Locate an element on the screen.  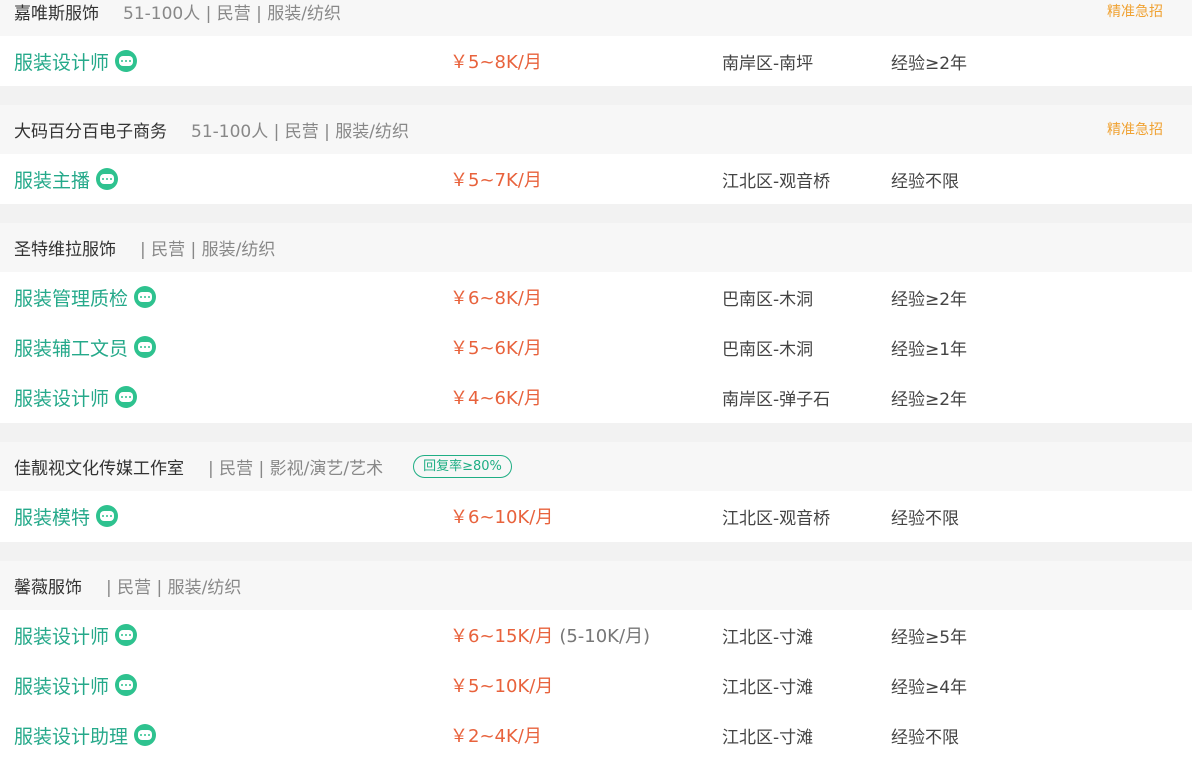
salary: ￥5~6K/月 is located at coordinates (496, 347).